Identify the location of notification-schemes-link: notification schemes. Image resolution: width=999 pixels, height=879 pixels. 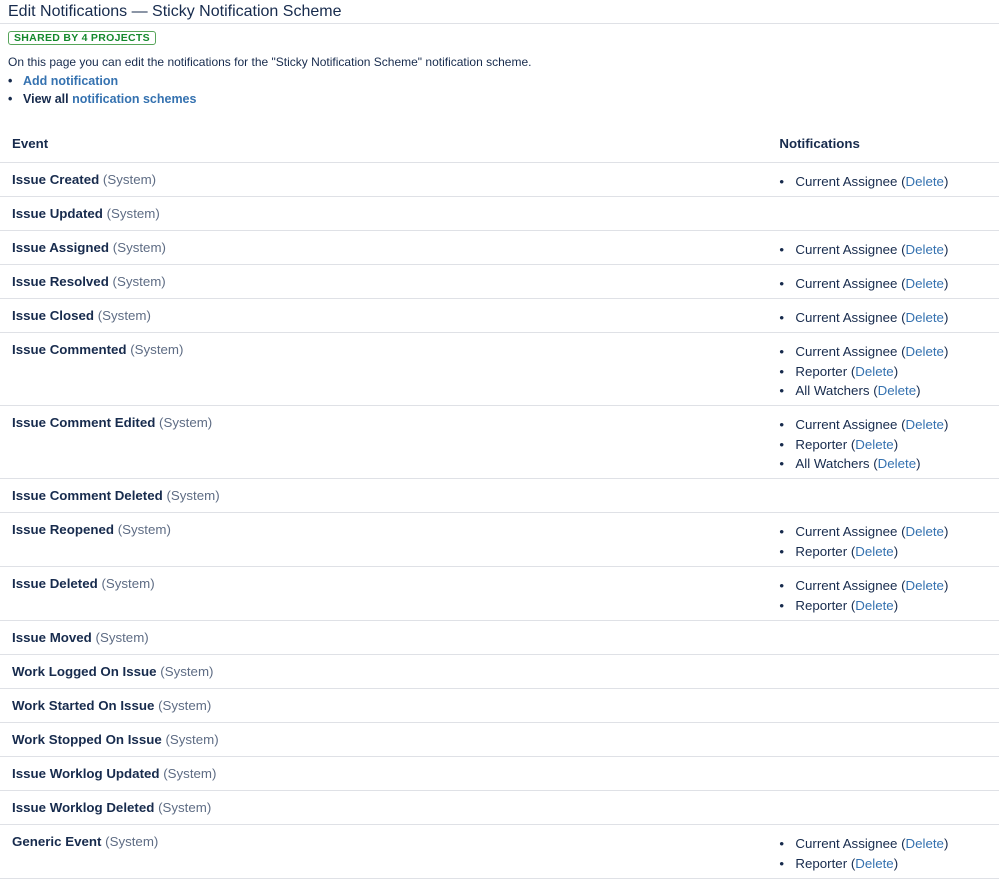
(134, 99).